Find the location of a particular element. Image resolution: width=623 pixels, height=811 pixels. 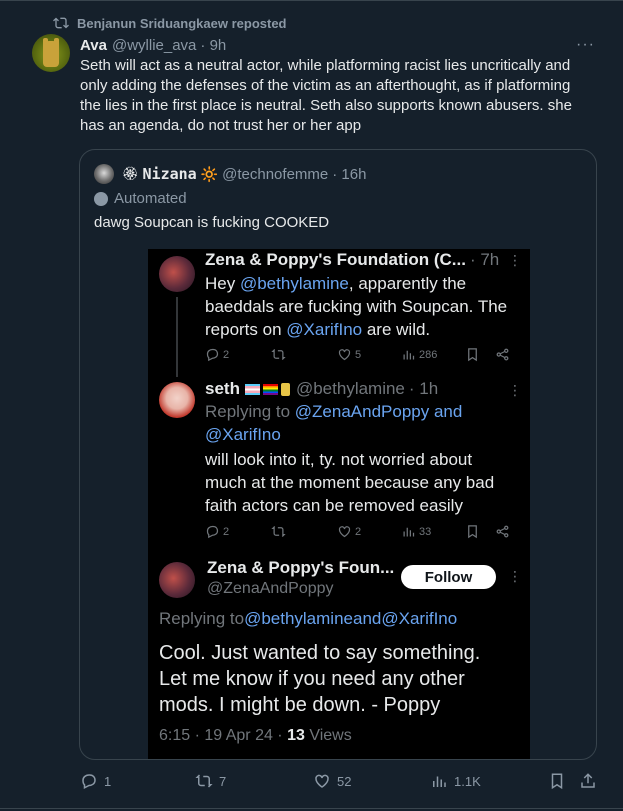

quote-author-name: Nizana is located at coordinates (169, 174).